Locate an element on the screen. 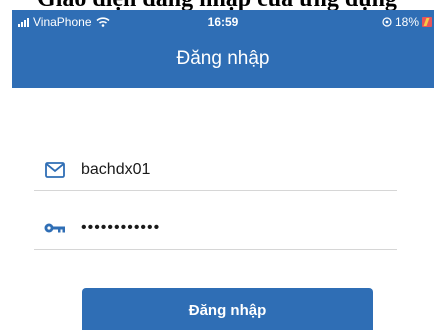  username-field: bachdx01 is located at coordinates (220, 170).